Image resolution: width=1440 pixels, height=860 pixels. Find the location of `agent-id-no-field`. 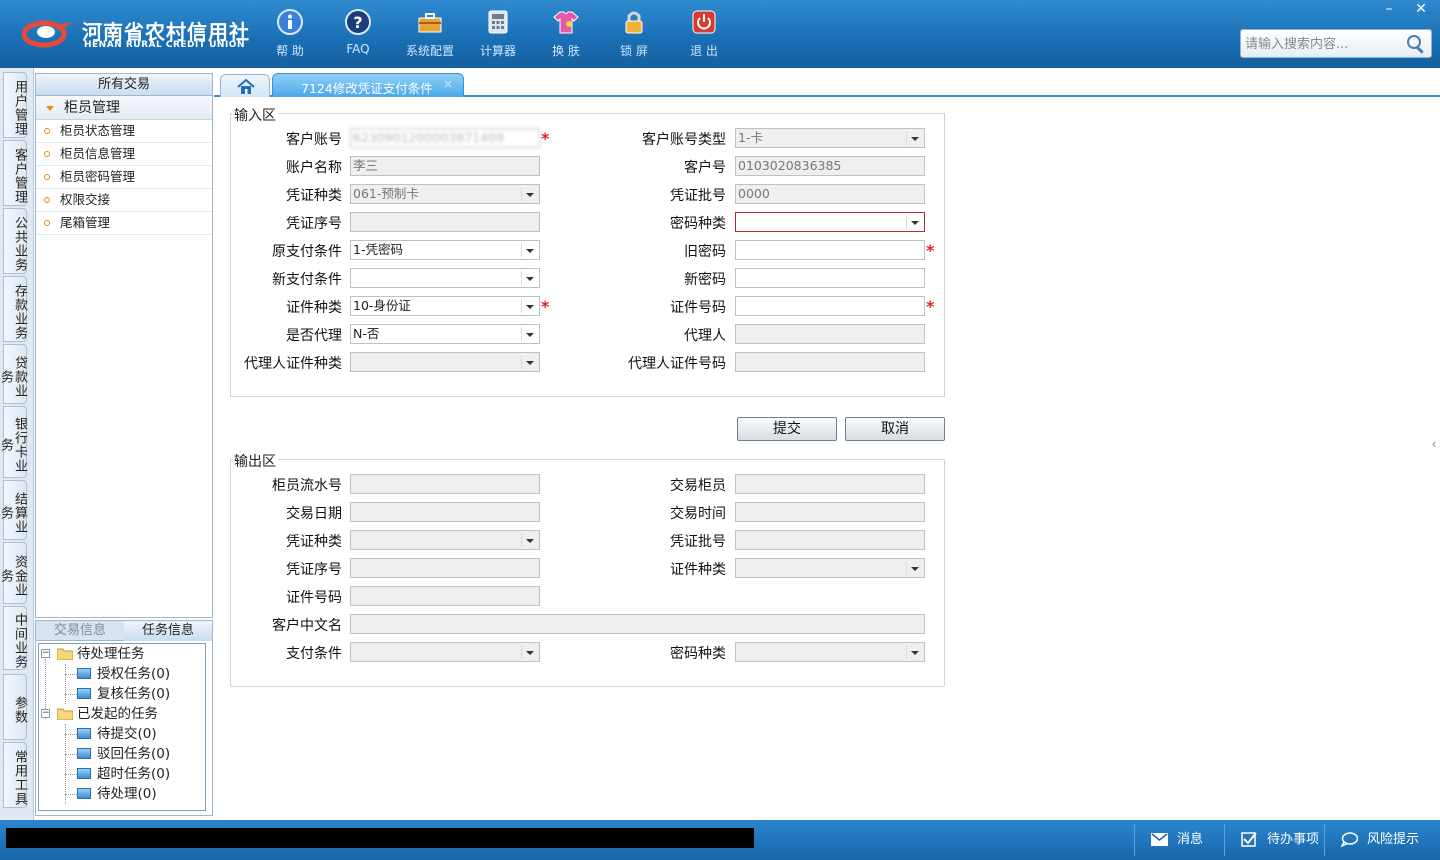

agent-id-no-field is located at coordinates (830, 362).